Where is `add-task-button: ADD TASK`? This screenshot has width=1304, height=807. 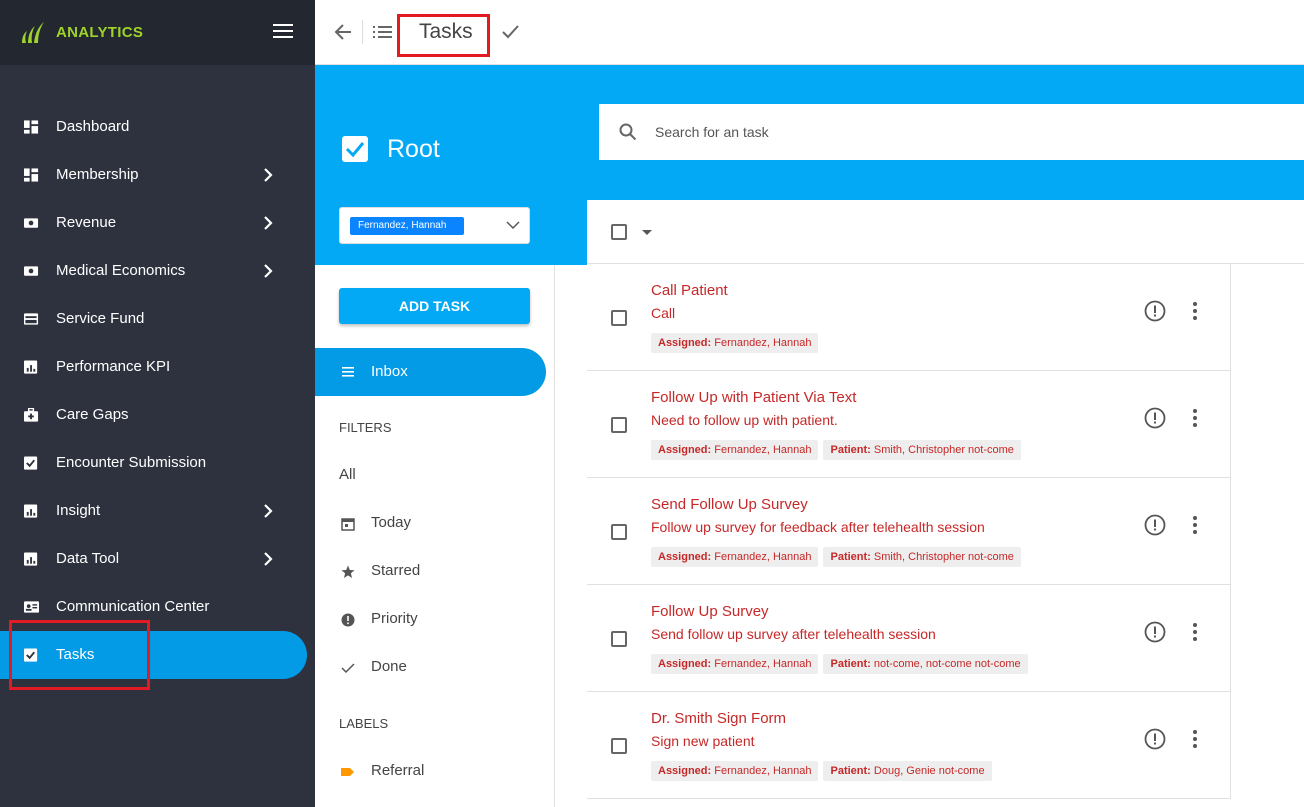
add-task-button: ADD TASK is located at coordinates (434, 306).